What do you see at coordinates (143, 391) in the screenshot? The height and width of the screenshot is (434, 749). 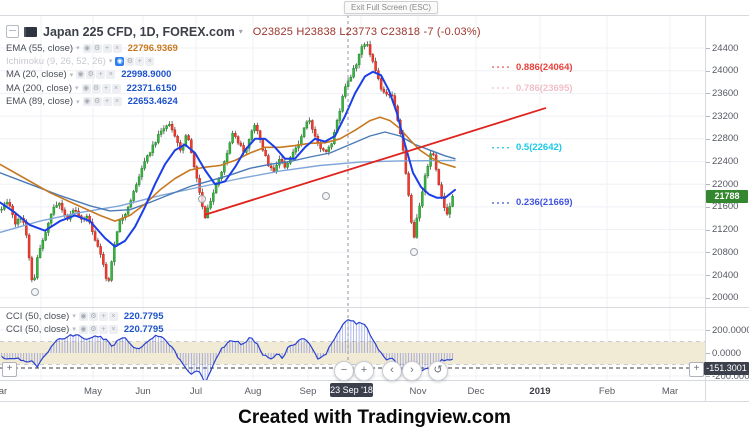 I see `time-axis-label: Jun` at bounding box center [143, 391].